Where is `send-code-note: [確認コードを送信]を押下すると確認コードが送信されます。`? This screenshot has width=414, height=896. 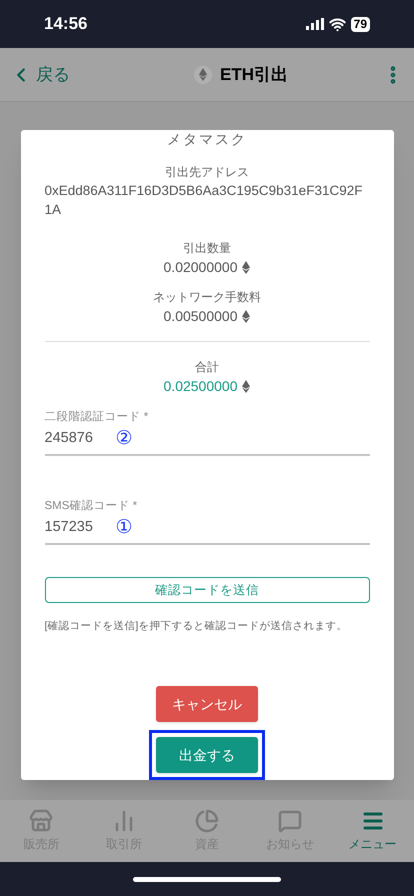 send-code-note: [確認コードを送信]を押下すると確認コードが送信されます。 is located at coordinates (196, 626).